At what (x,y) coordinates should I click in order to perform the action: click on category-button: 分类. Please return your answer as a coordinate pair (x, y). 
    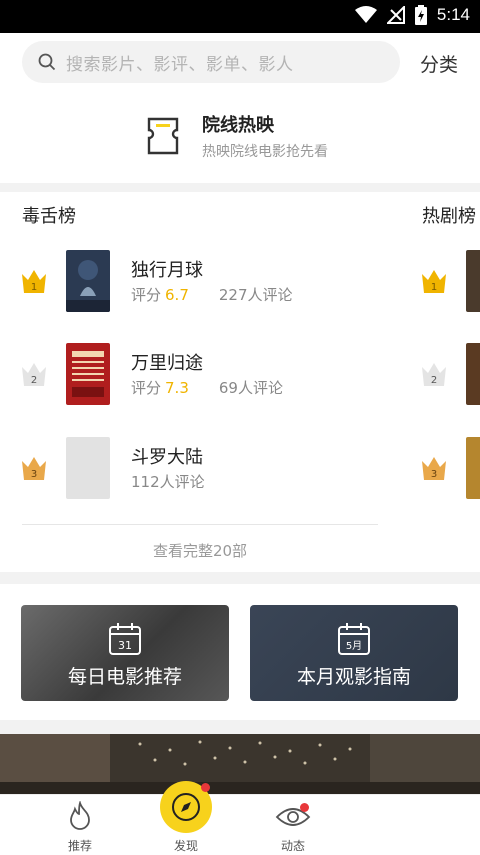
    Looking at the image, I should click on (439, 63).